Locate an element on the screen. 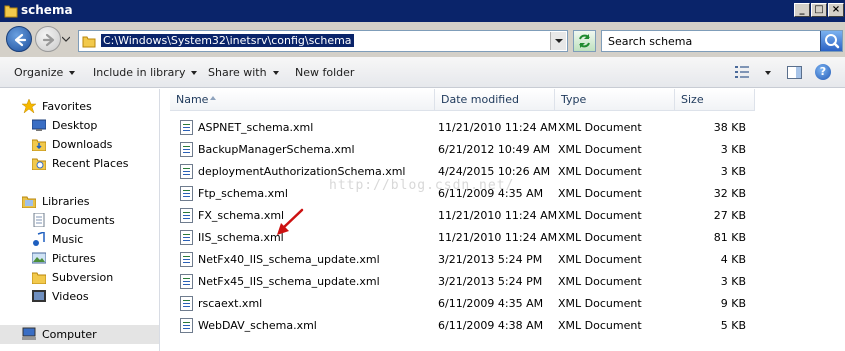 The image size is (845, 351). subversion-folder-icon is located at coordinates (39, 278).